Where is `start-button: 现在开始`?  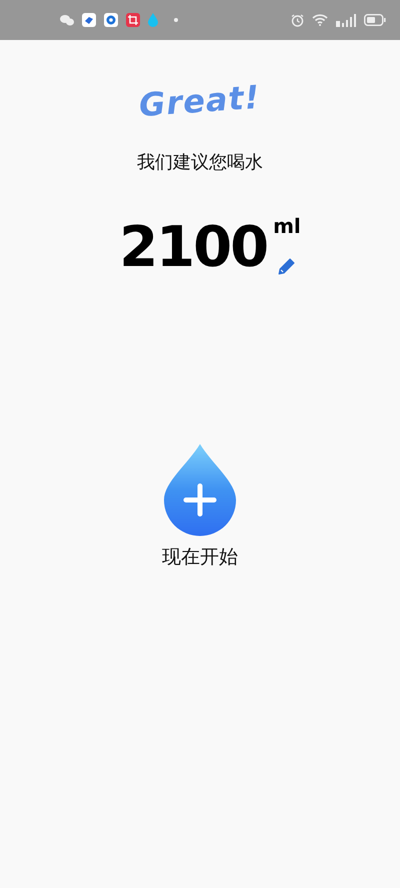
start-button: 现在开始 is located at coordinates (200, 557).